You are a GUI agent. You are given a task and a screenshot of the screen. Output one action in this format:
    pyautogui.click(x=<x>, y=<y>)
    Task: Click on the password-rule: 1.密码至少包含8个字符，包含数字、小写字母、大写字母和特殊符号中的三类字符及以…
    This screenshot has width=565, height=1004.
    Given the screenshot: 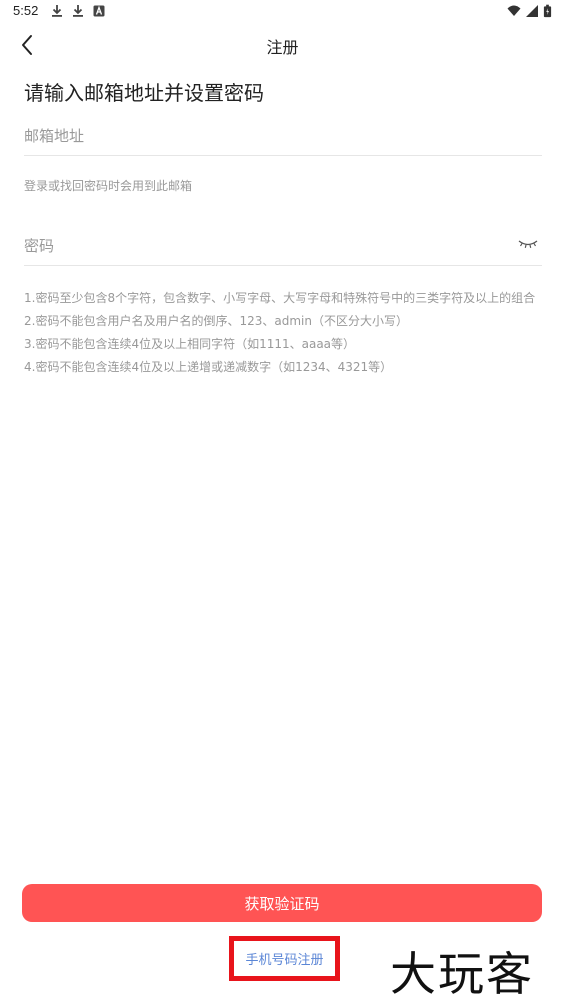 What is the action you would take?
    pyautogui.click(x=280, y=298)
    